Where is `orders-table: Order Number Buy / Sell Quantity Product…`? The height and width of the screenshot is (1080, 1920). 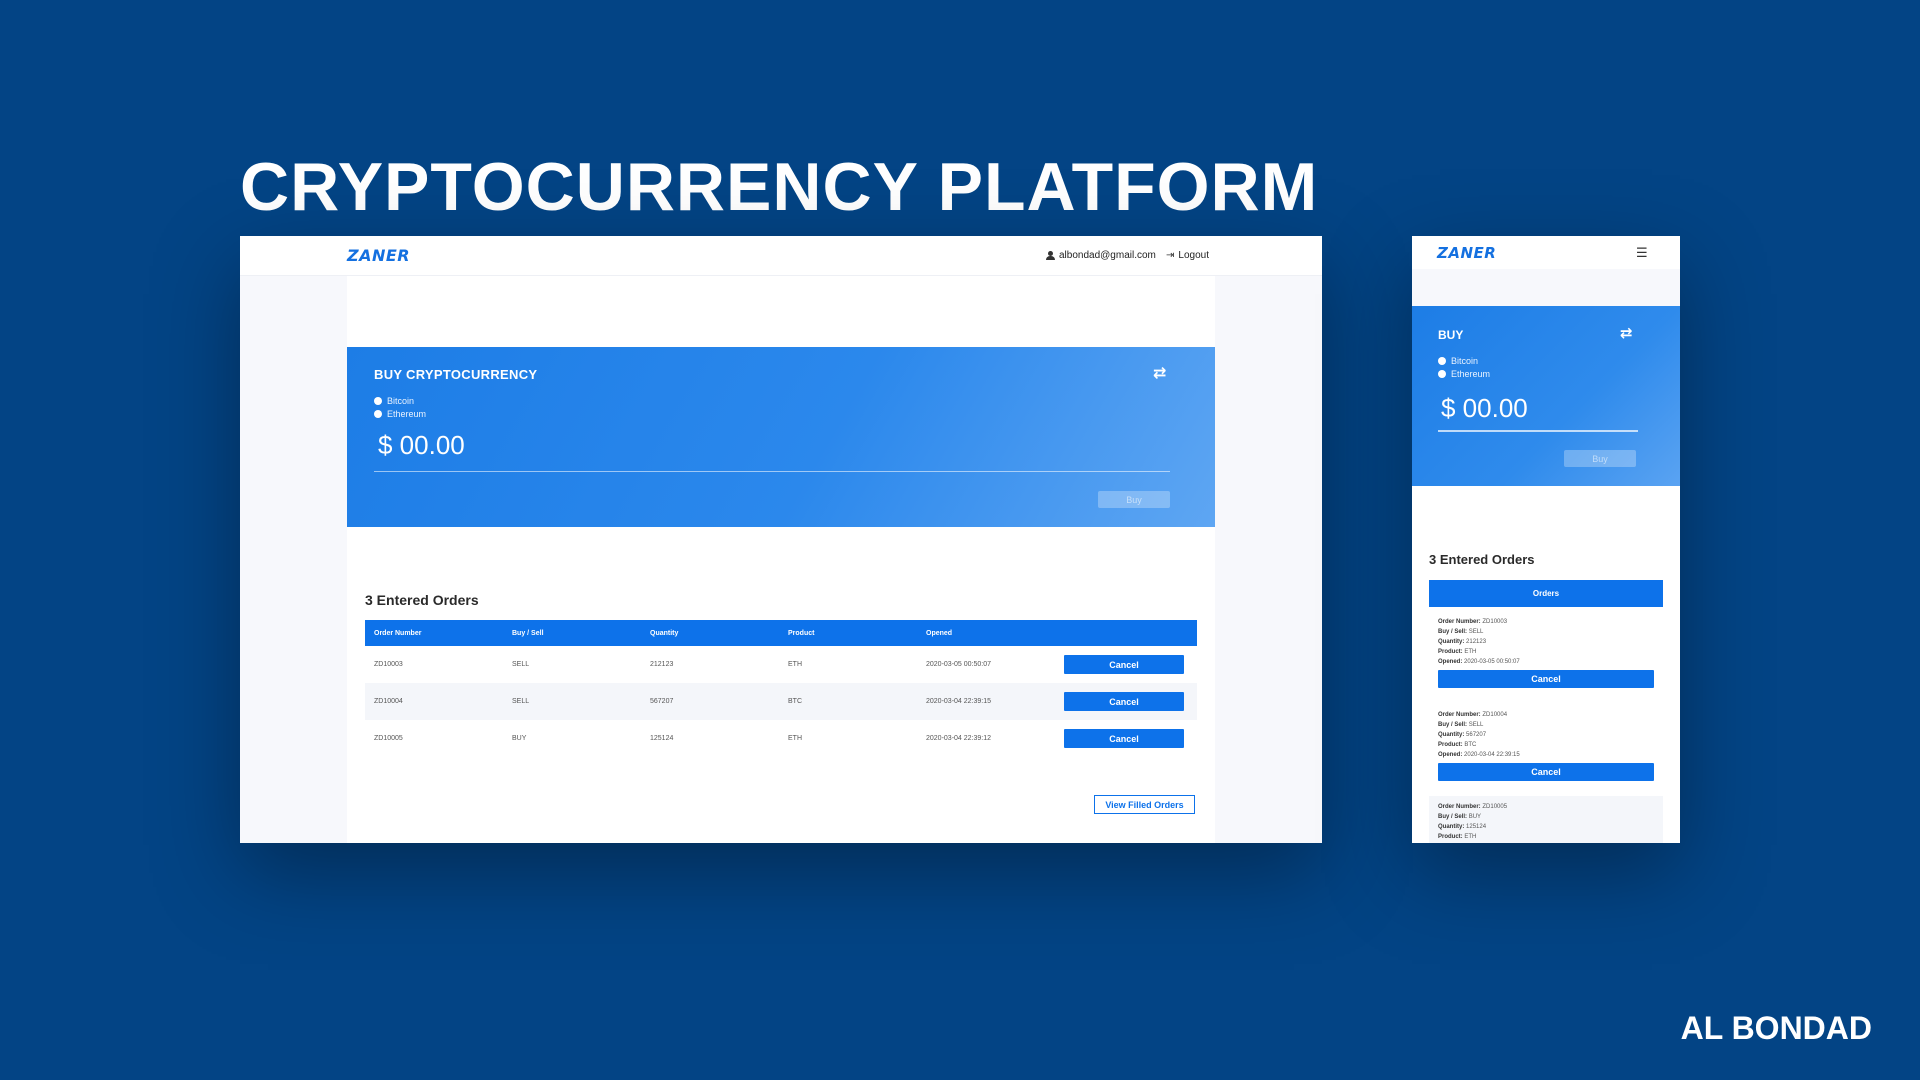 orders-table: Order Number Buy / Sell Quantity Product… is located at coordinates (781, 688).